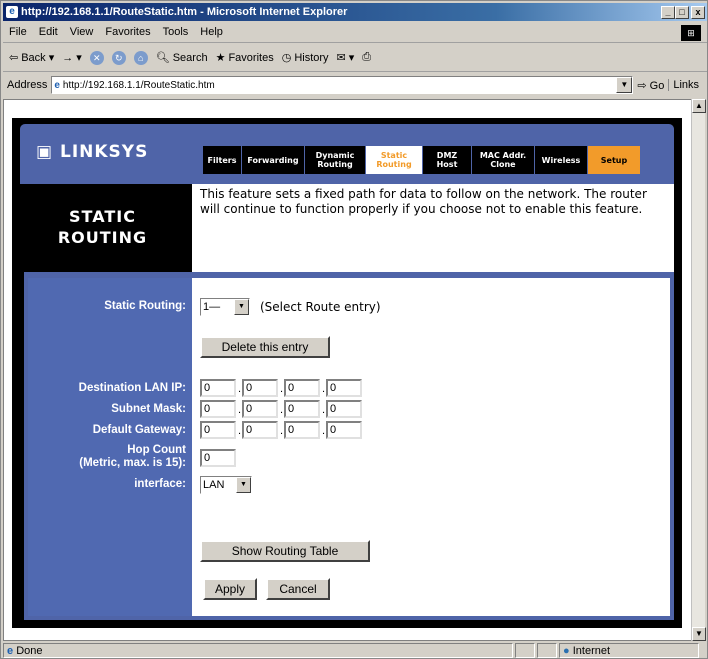  I want to click on route-entry-hint: (Select Route entry), so click(320, 307).